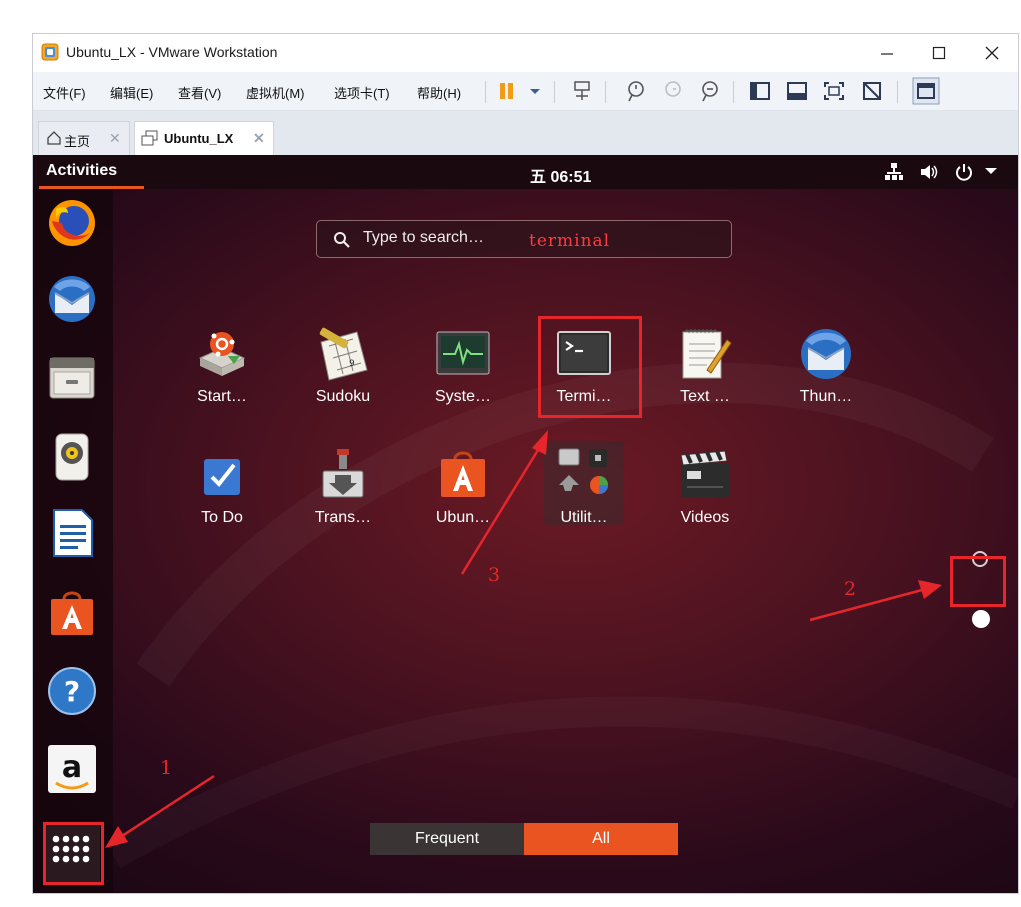 This screenshot has width=1021, height=907. I want to click on videos-icon, so click(704, 473).